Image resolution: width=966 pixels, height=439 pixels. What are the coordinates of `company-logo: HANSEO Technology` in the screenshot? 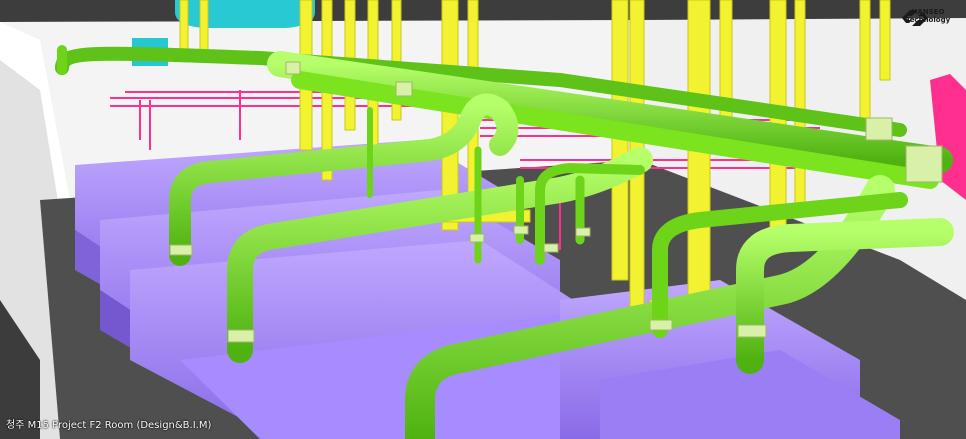 It's located at (928, 17).